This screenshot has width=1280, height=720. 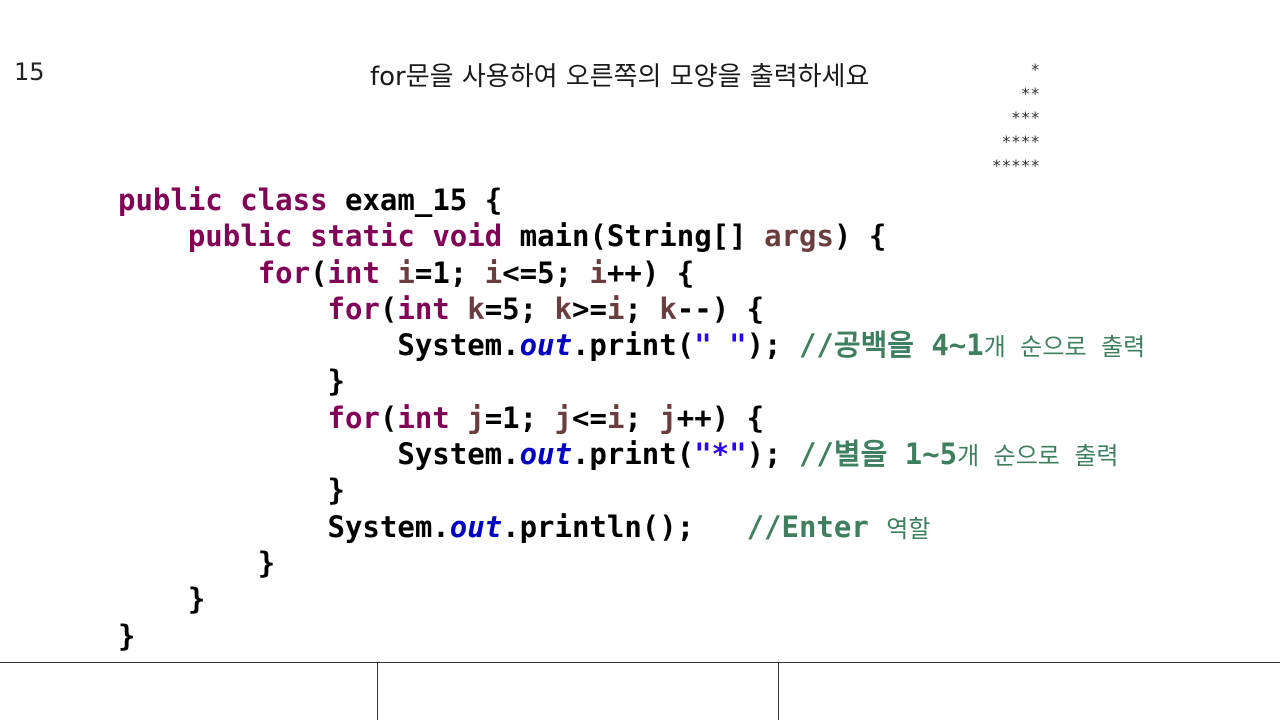 What do you see at coordinates (589, 308) in the screenshot?
I see `code-text: >=` at bounding box center [589, 308].